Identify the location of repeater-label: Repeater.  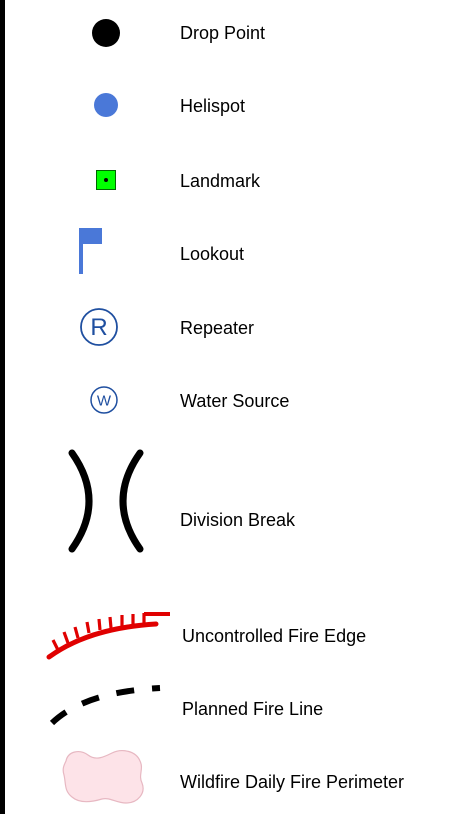
(217, 328).